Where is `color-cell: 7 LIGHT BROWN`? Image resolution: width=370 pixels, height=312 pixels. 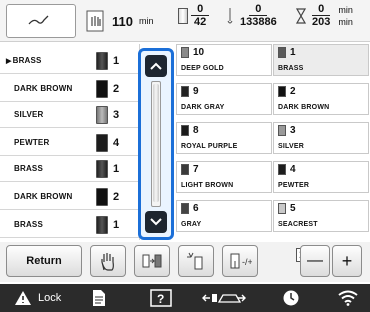
color-cell: 7 LIGHT BROWN is located at coordinates (224, 177).